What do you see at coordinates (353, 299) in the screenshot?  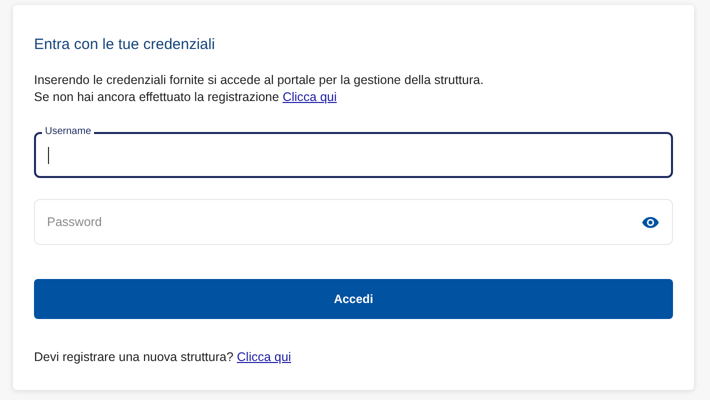 I see `login-button: Accedi` at bounding box center [353, 299].